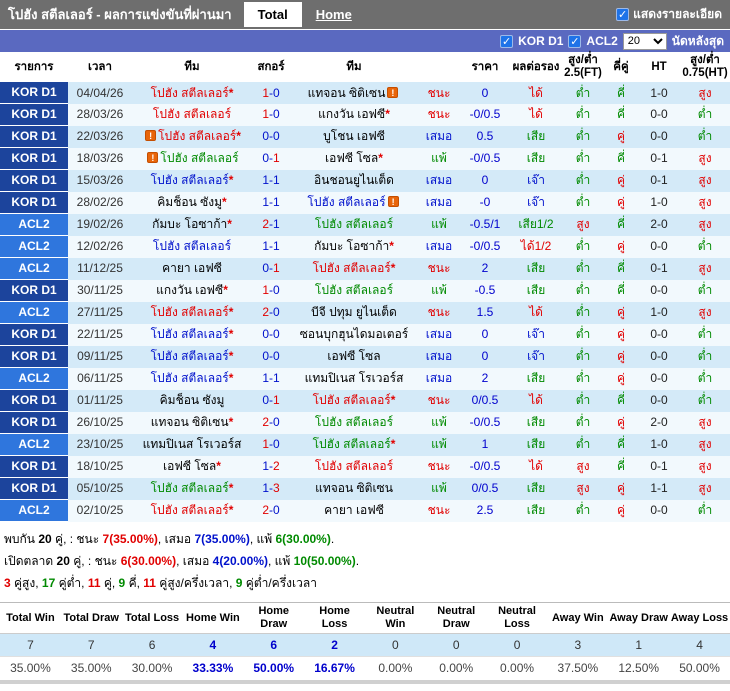 Image resolution: width=730 pixels, height=691 pixels. Describe the element at coordinates (485, 290) in the screenshot. I see `handicap-price-cell: -0.5` at that location.